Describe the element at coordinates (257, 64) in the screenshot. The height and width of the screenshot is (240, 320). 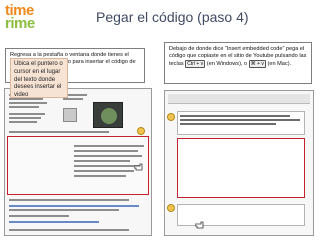
I see `keys-mac: ⌘ + v` at that location.